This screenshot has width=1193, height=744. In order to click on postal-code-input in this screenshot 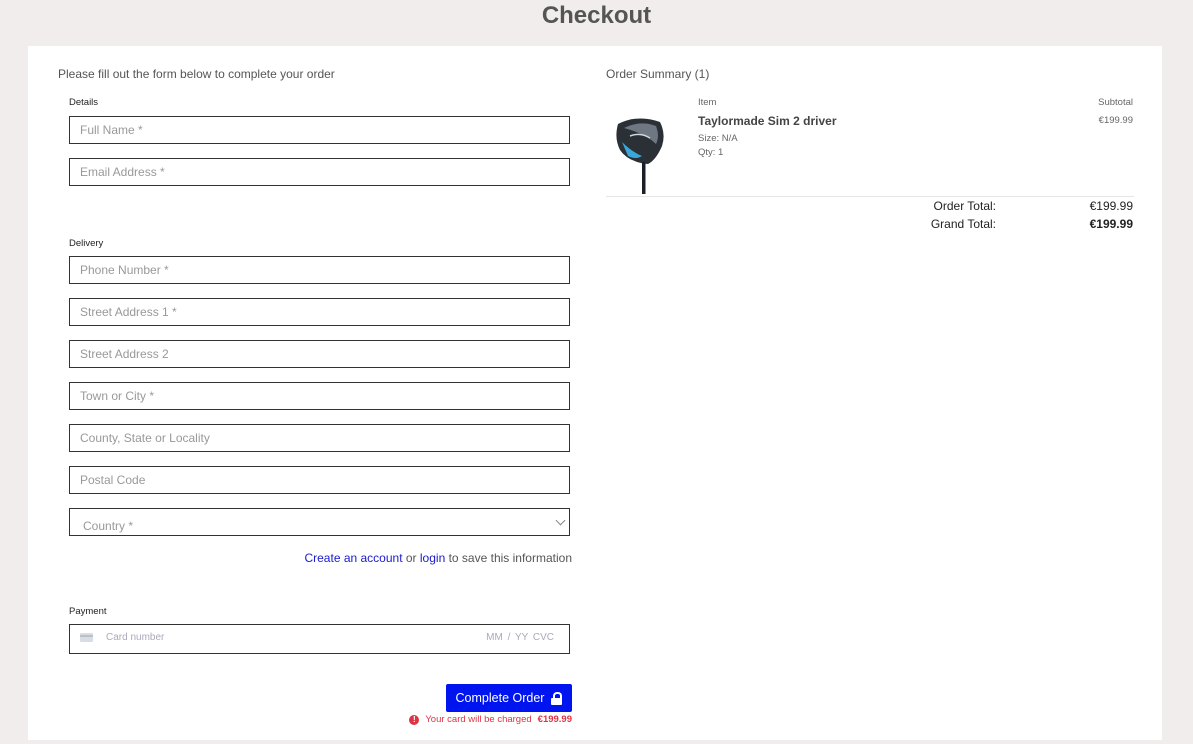, I will do `click(319, 480)`.